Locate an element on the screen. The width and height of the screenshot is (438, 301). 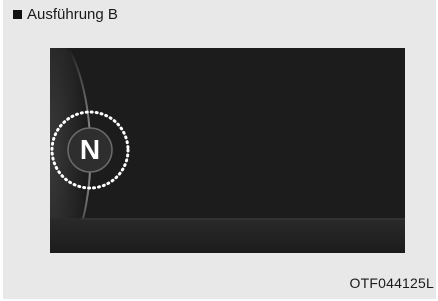
square-bullet-icon is located at coordinates (17, 14).